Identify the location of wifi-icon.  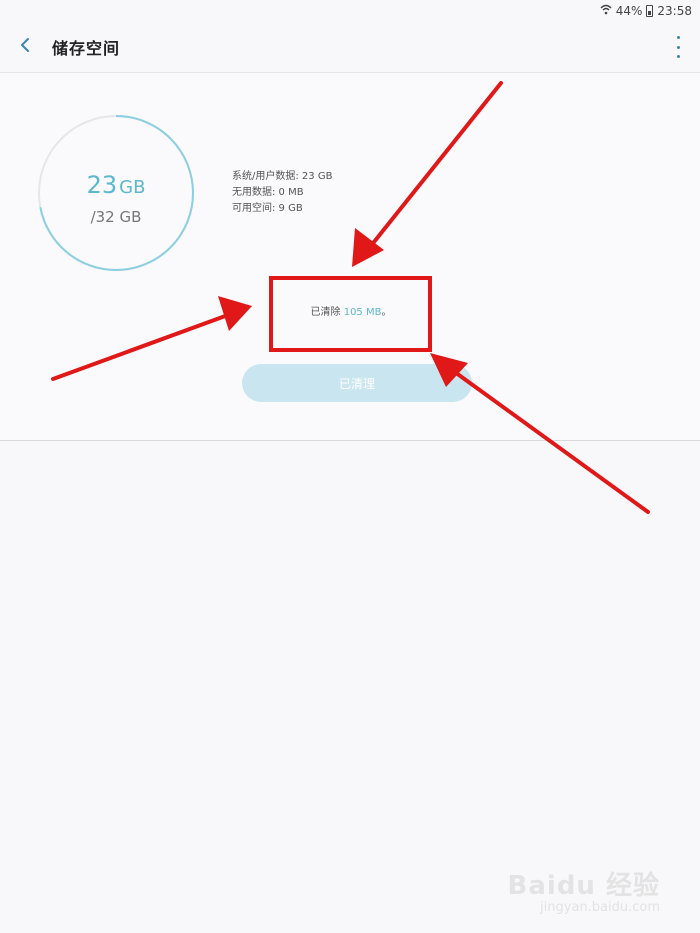
(606, 11).